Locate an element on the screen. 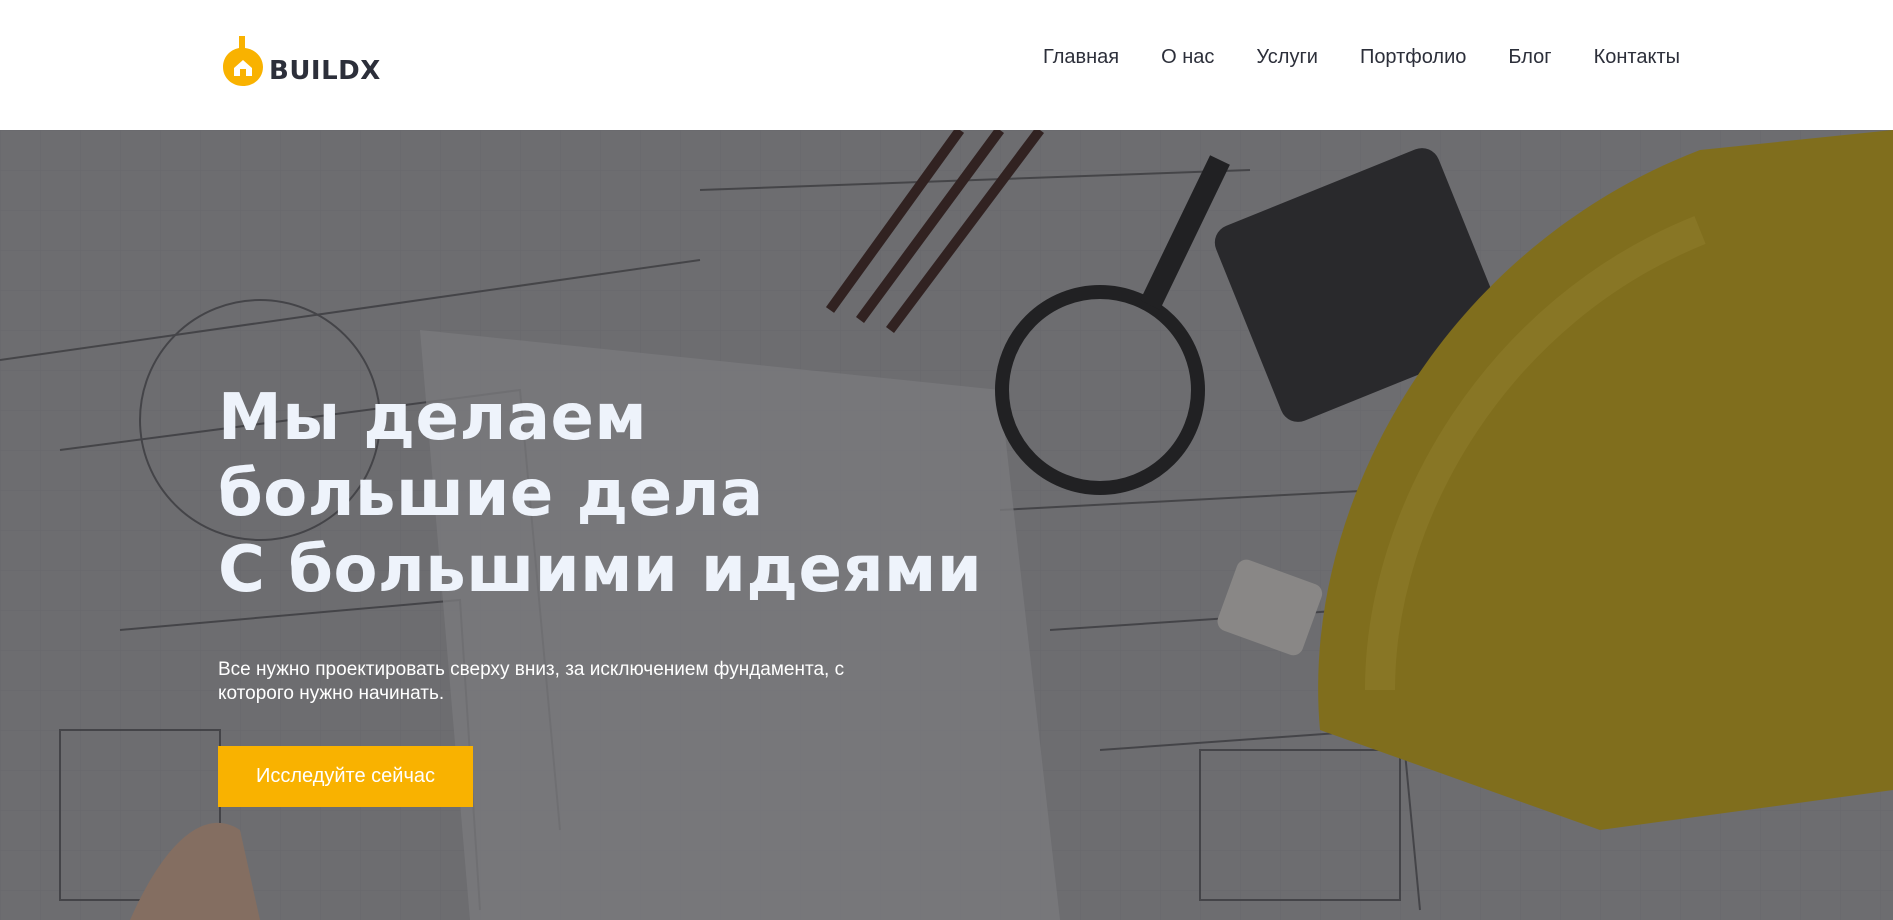  nav-item-services: Услуги is located at coordinates (1287, 57).